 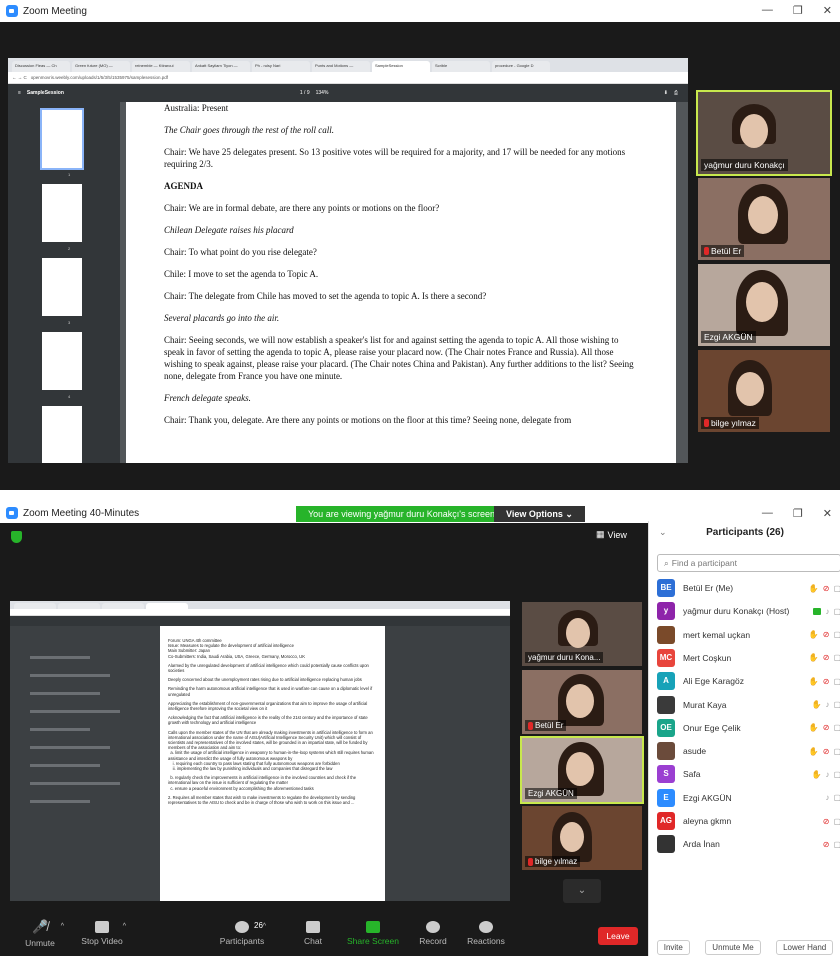 I want to click on participant-row: y yağmur duru Konakçı (Host) ♪ ▢, so click(x=748, y=611).